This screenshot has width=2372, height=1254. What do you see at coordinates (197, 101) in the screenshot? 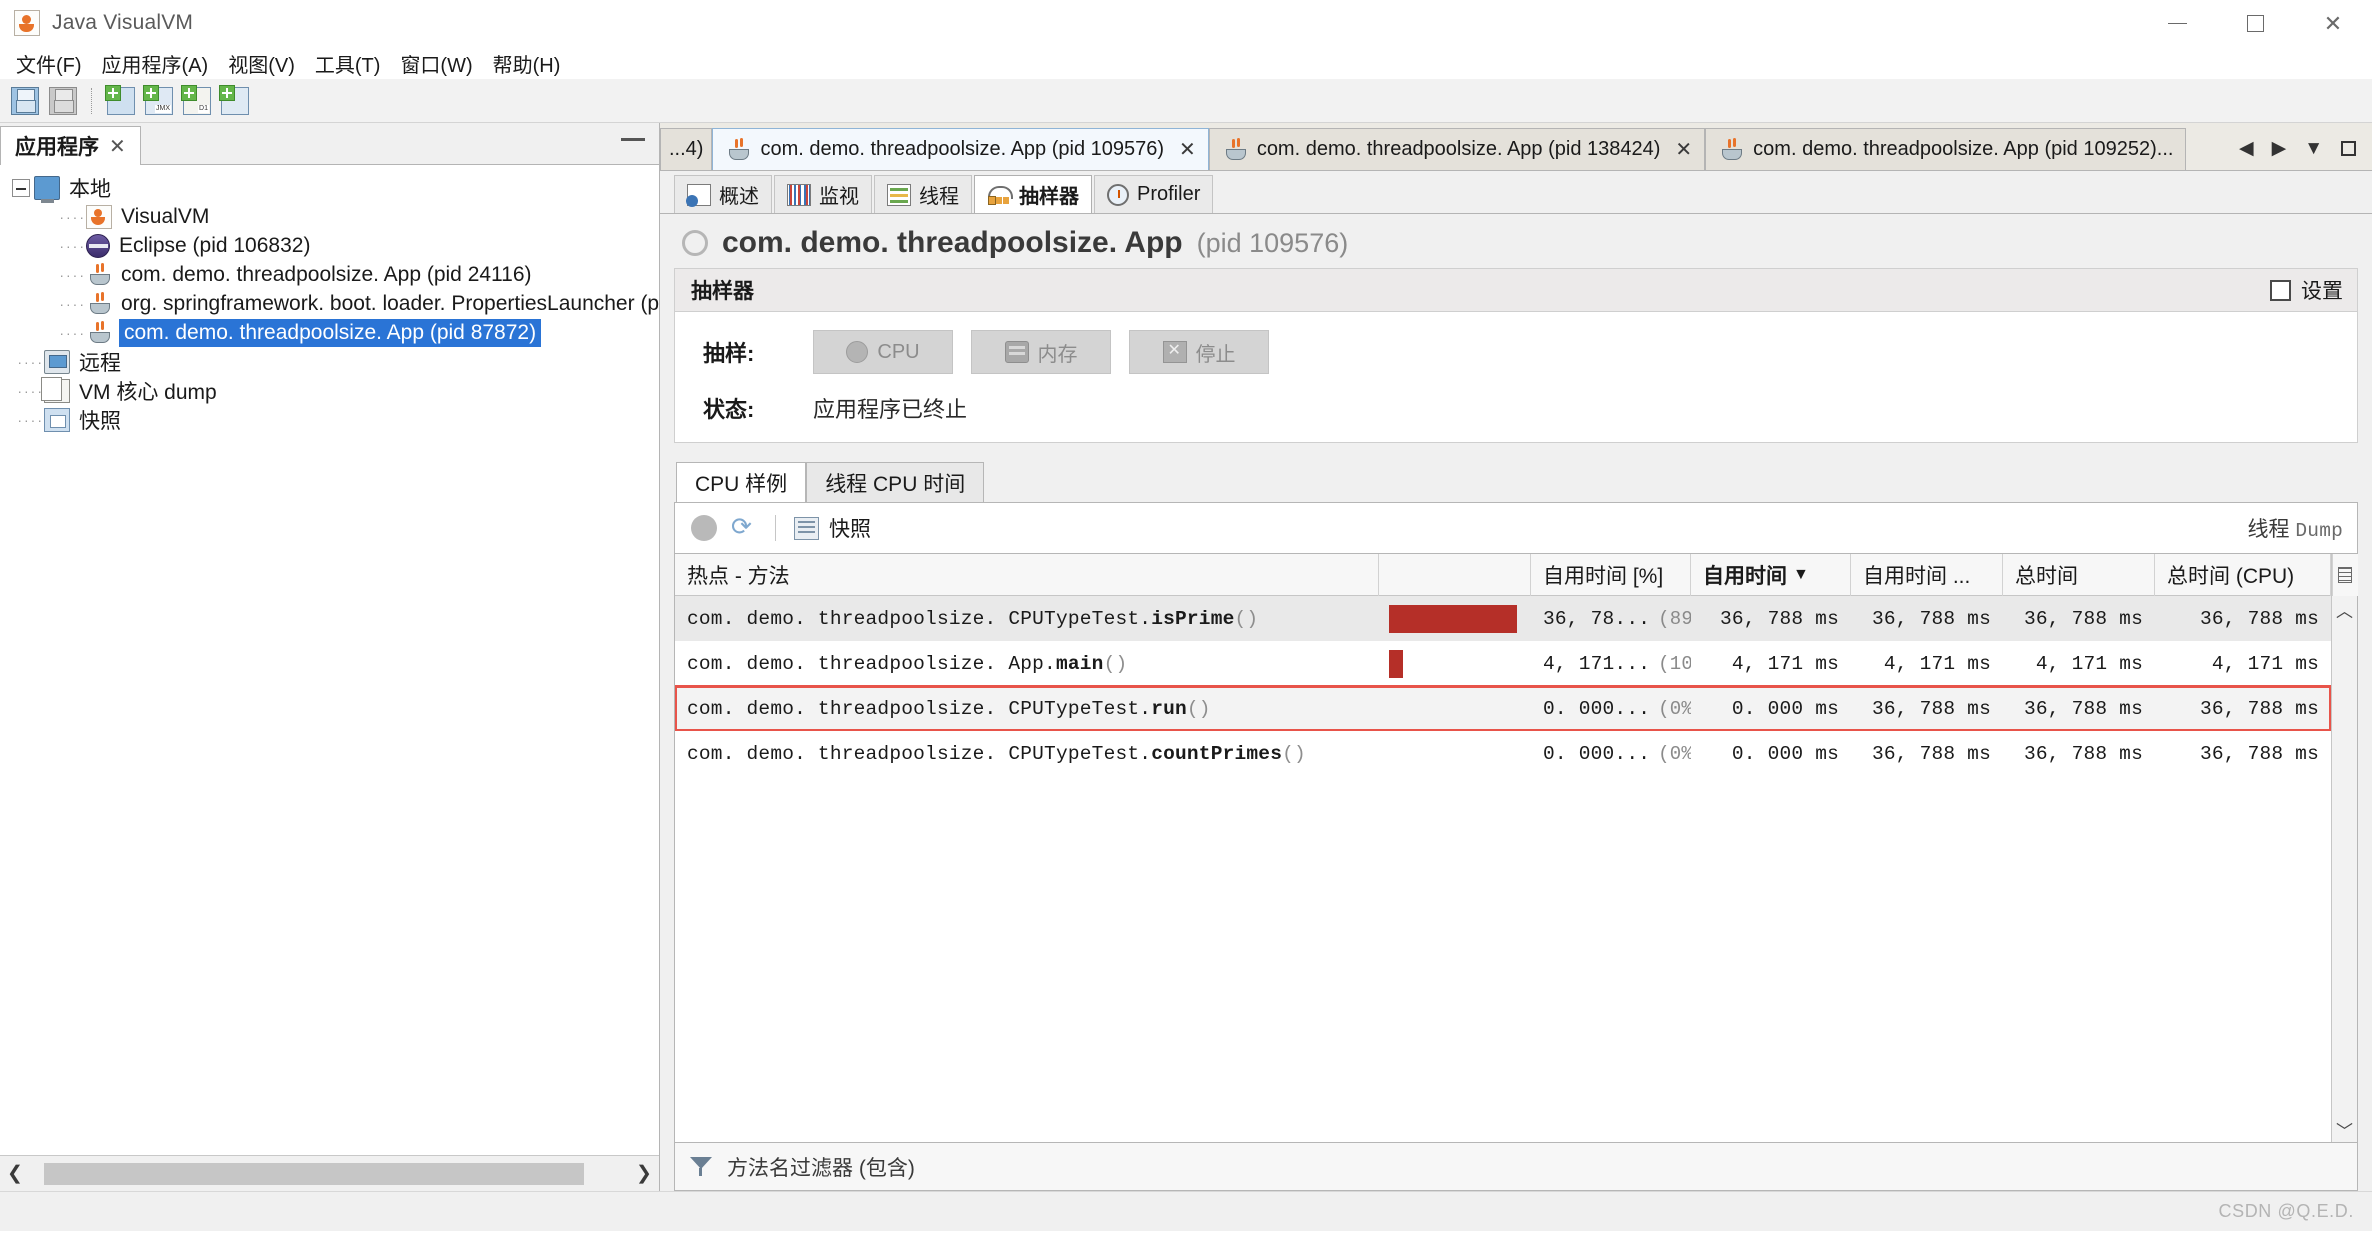
I see `add-vm-coredump-button: D1` at bounding box center [197, 101].